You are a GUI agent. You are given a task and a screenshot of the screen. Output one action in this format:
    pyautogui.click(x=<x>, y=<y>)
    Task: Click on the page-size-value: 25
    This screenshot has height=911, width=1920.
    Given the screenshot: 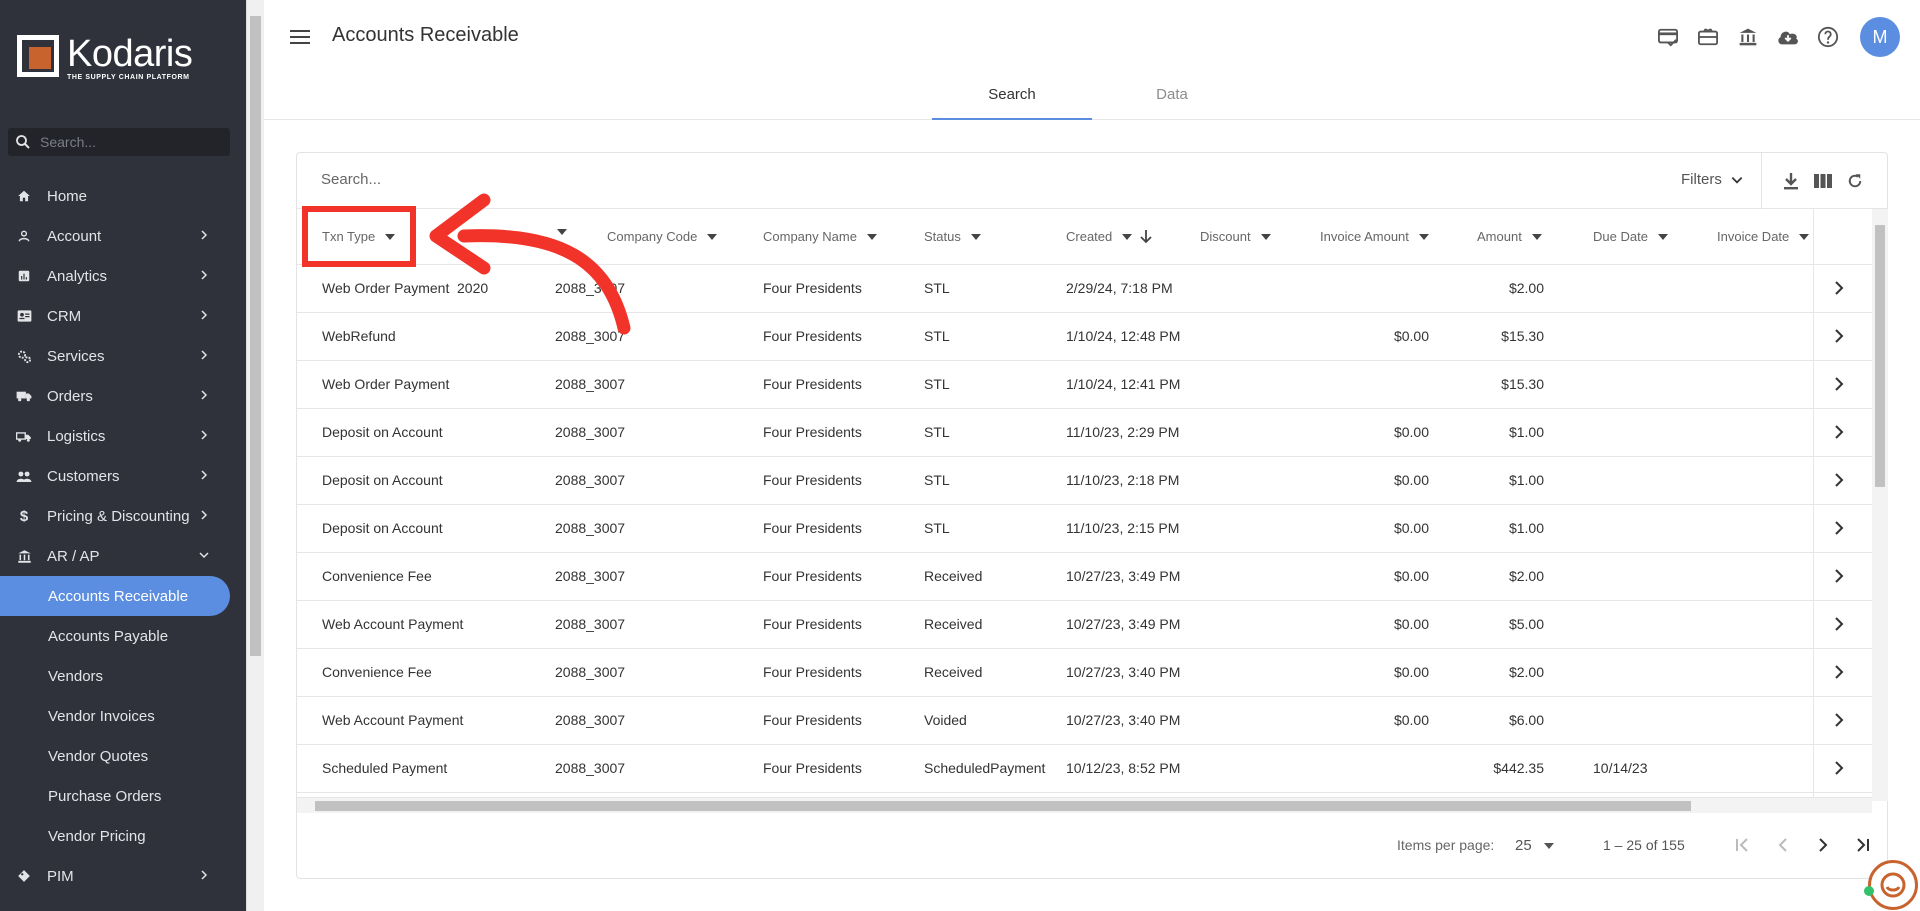 What is the action you would take?
    pyautogui.click(x=1523, y=845)
    